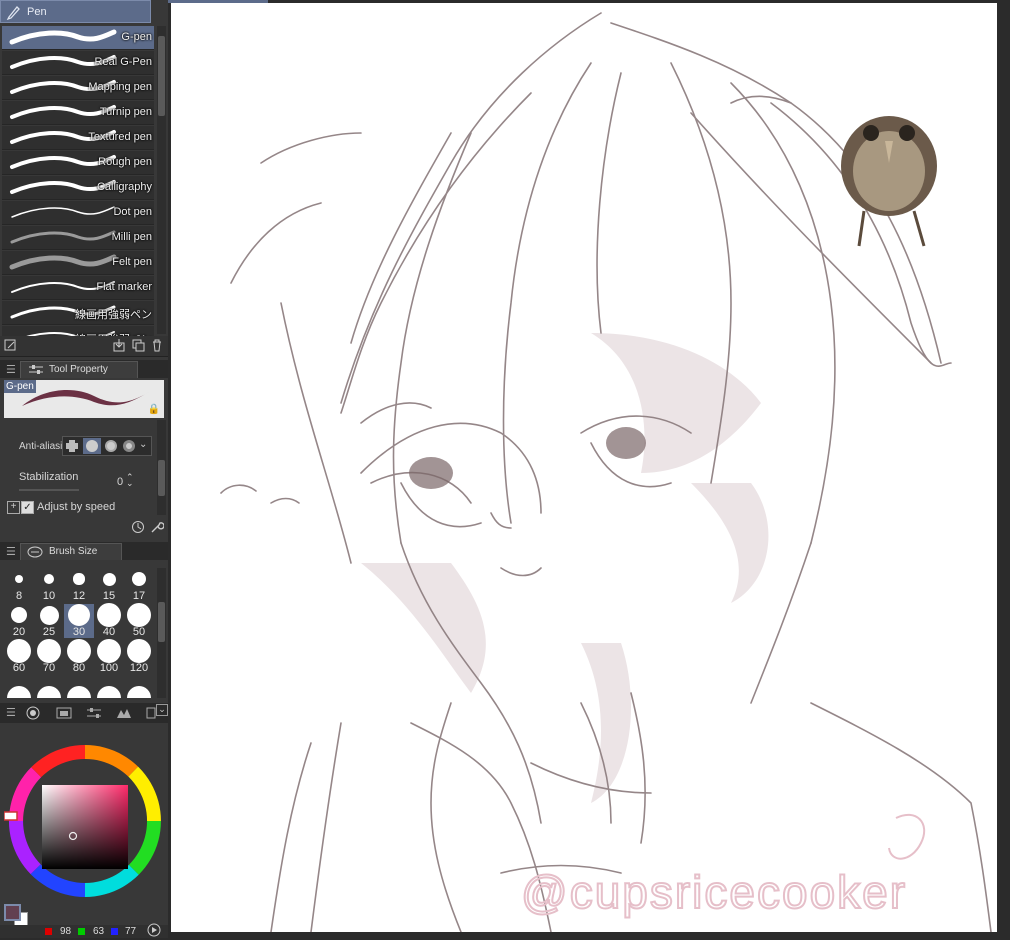 The height and width of the screenshot is (940, 1010). I want to click on tool-property-scrollbar, so click(161, 467).